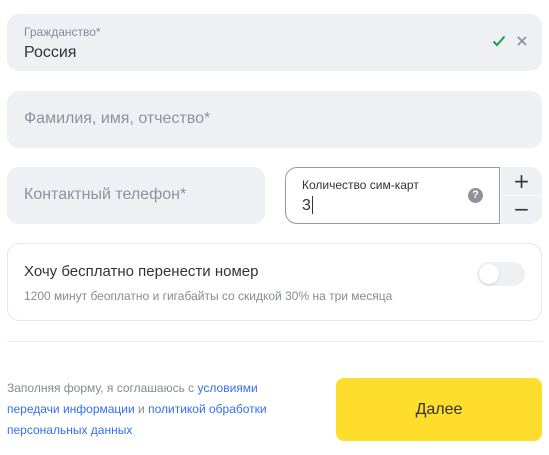 The width and height of the screenshot is (549, 455). Describe the element at coordinates (499, 43) in the screenshot. I see `check-icon` at that location.